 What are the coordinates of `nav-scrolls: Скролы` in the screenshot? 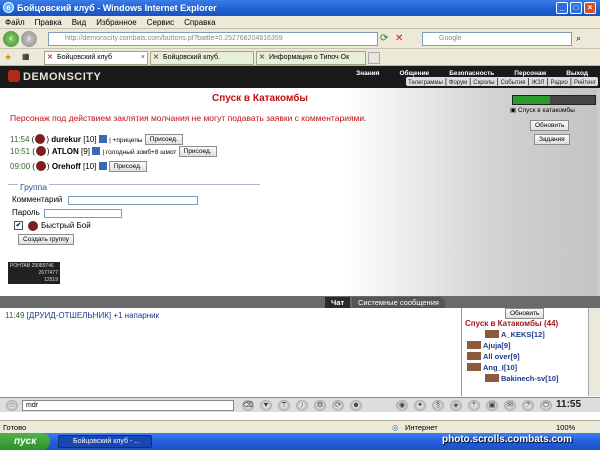 It's located at (483, 83).